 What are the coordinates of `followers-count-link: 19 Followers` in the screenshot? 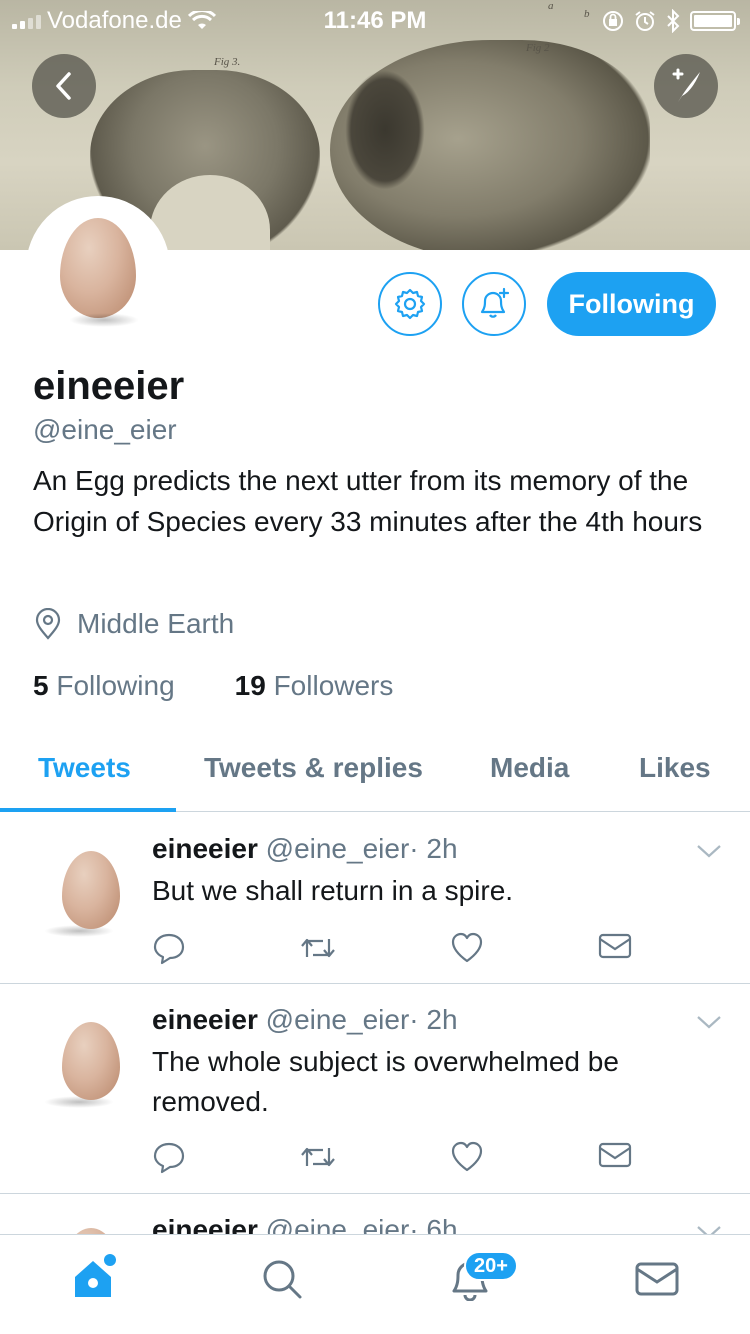 It's located at (314, 686).